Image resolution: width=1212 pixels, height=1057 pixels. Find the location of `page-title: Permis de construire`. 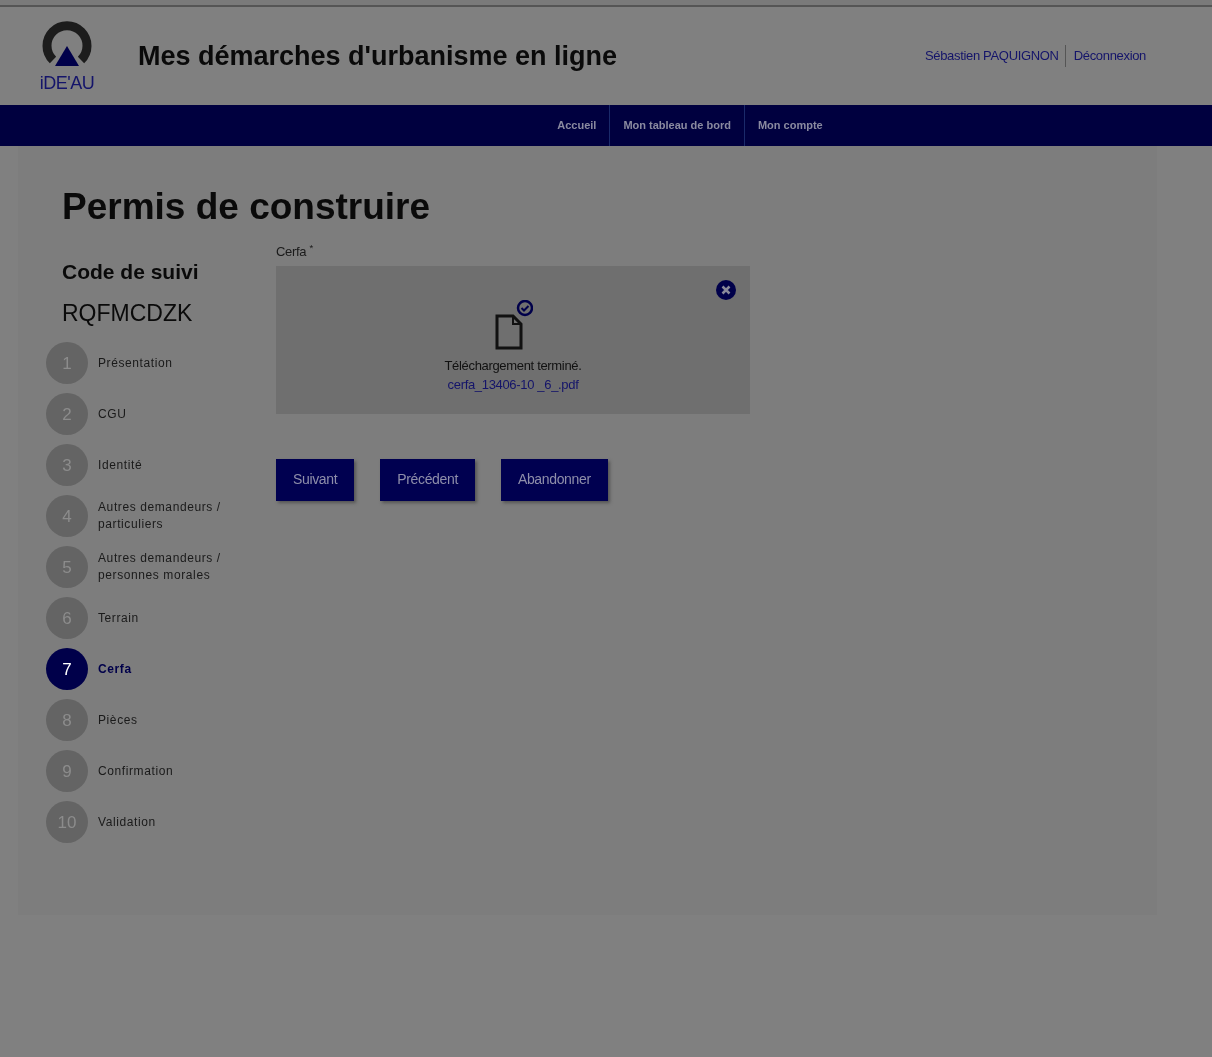

page-title: Permis de construire is located at coordinates (247, 207).